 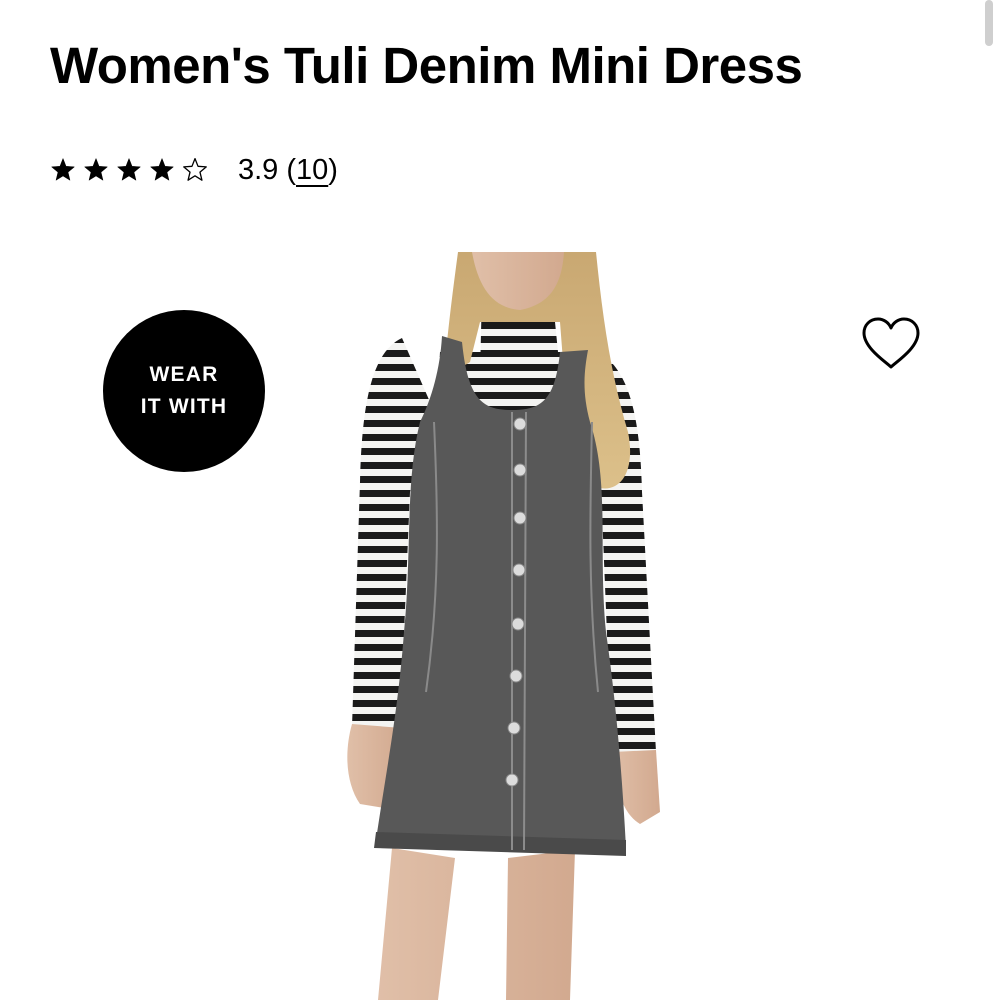 I want to click on product-title: Women's Tuli Denim Mini Dress, so click(x=426, y=65).